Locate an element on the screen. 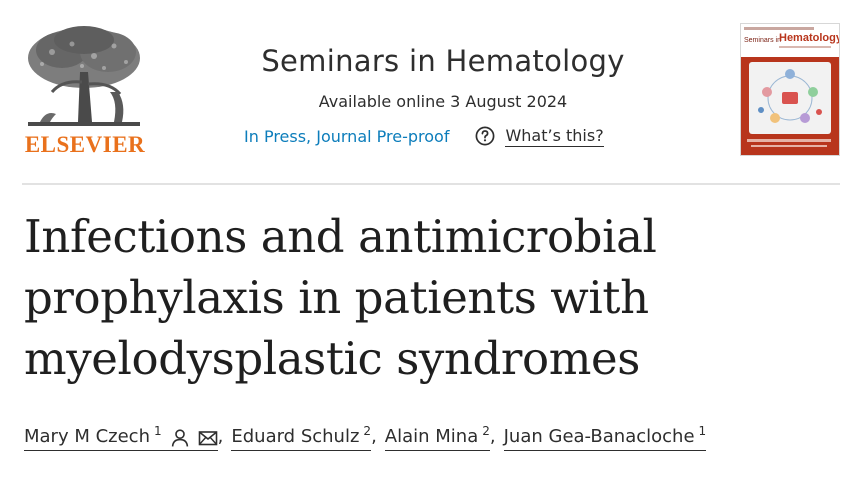  header-divider is located at coordinates (431, 184).